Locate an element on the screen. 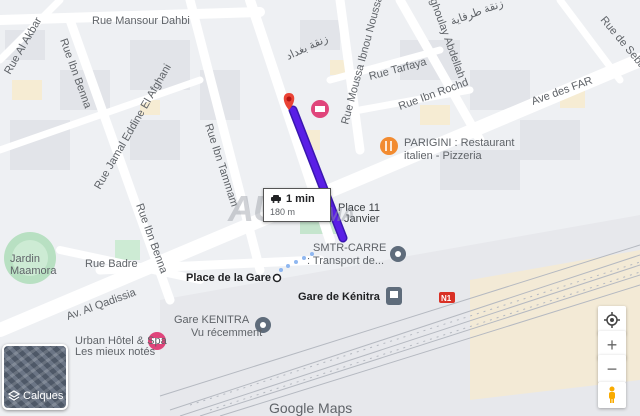 This screenshot has width=640, height=416. street-view-pegman is located at coordinates (612, 395).